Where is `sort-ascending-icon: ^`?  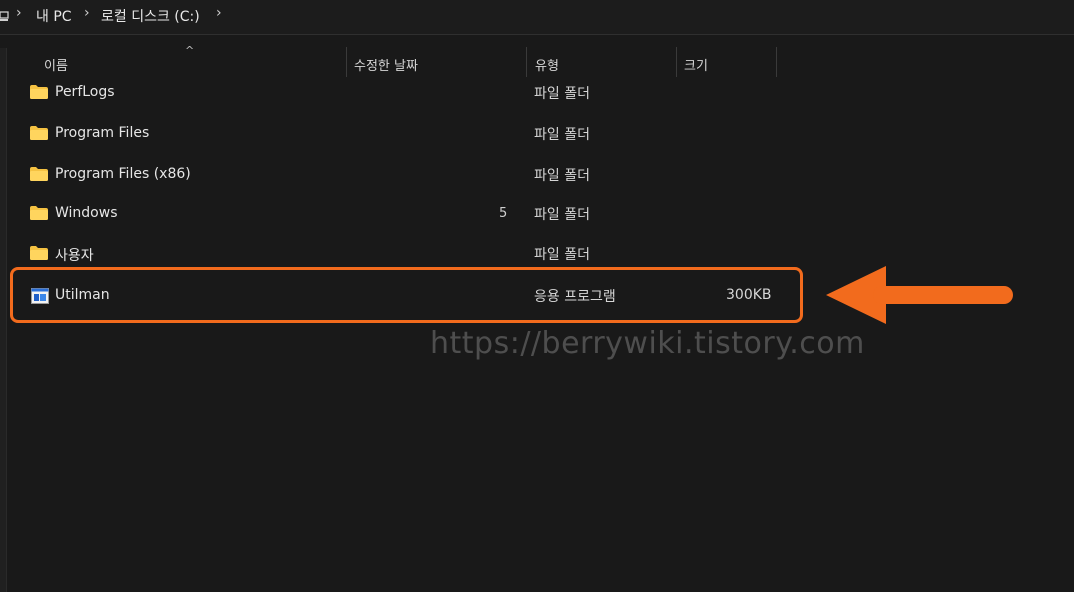 sort-ascending-icon: ^ is located at coordinates (190, 50).